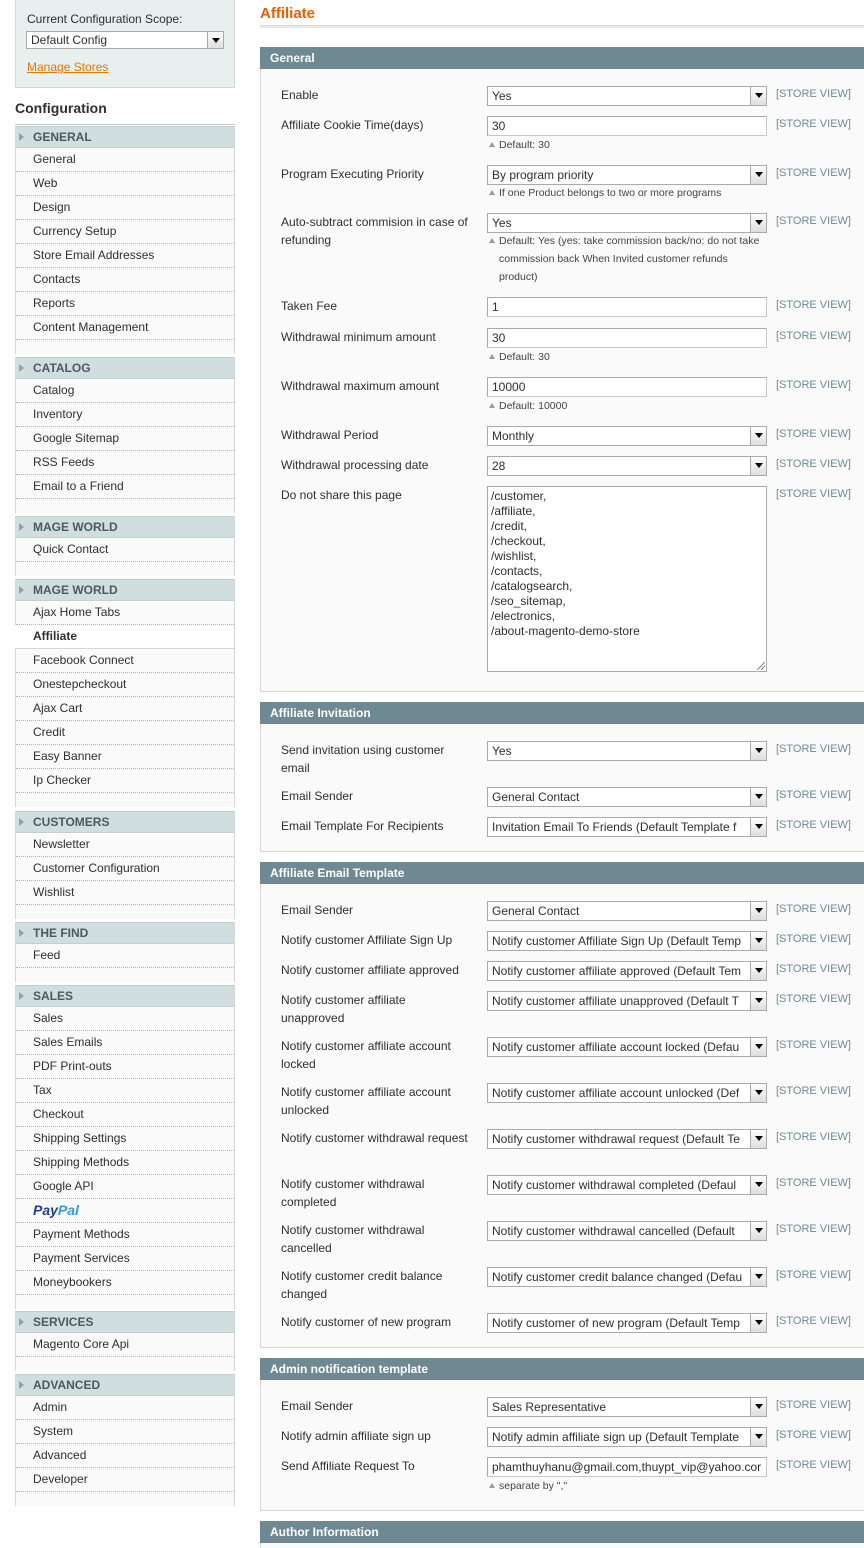 The image size is (864, 1548). Describe the element at coordinates (125, 391) in the screenshot. I see `sidebar-item-catalog: Catalog` at that location.